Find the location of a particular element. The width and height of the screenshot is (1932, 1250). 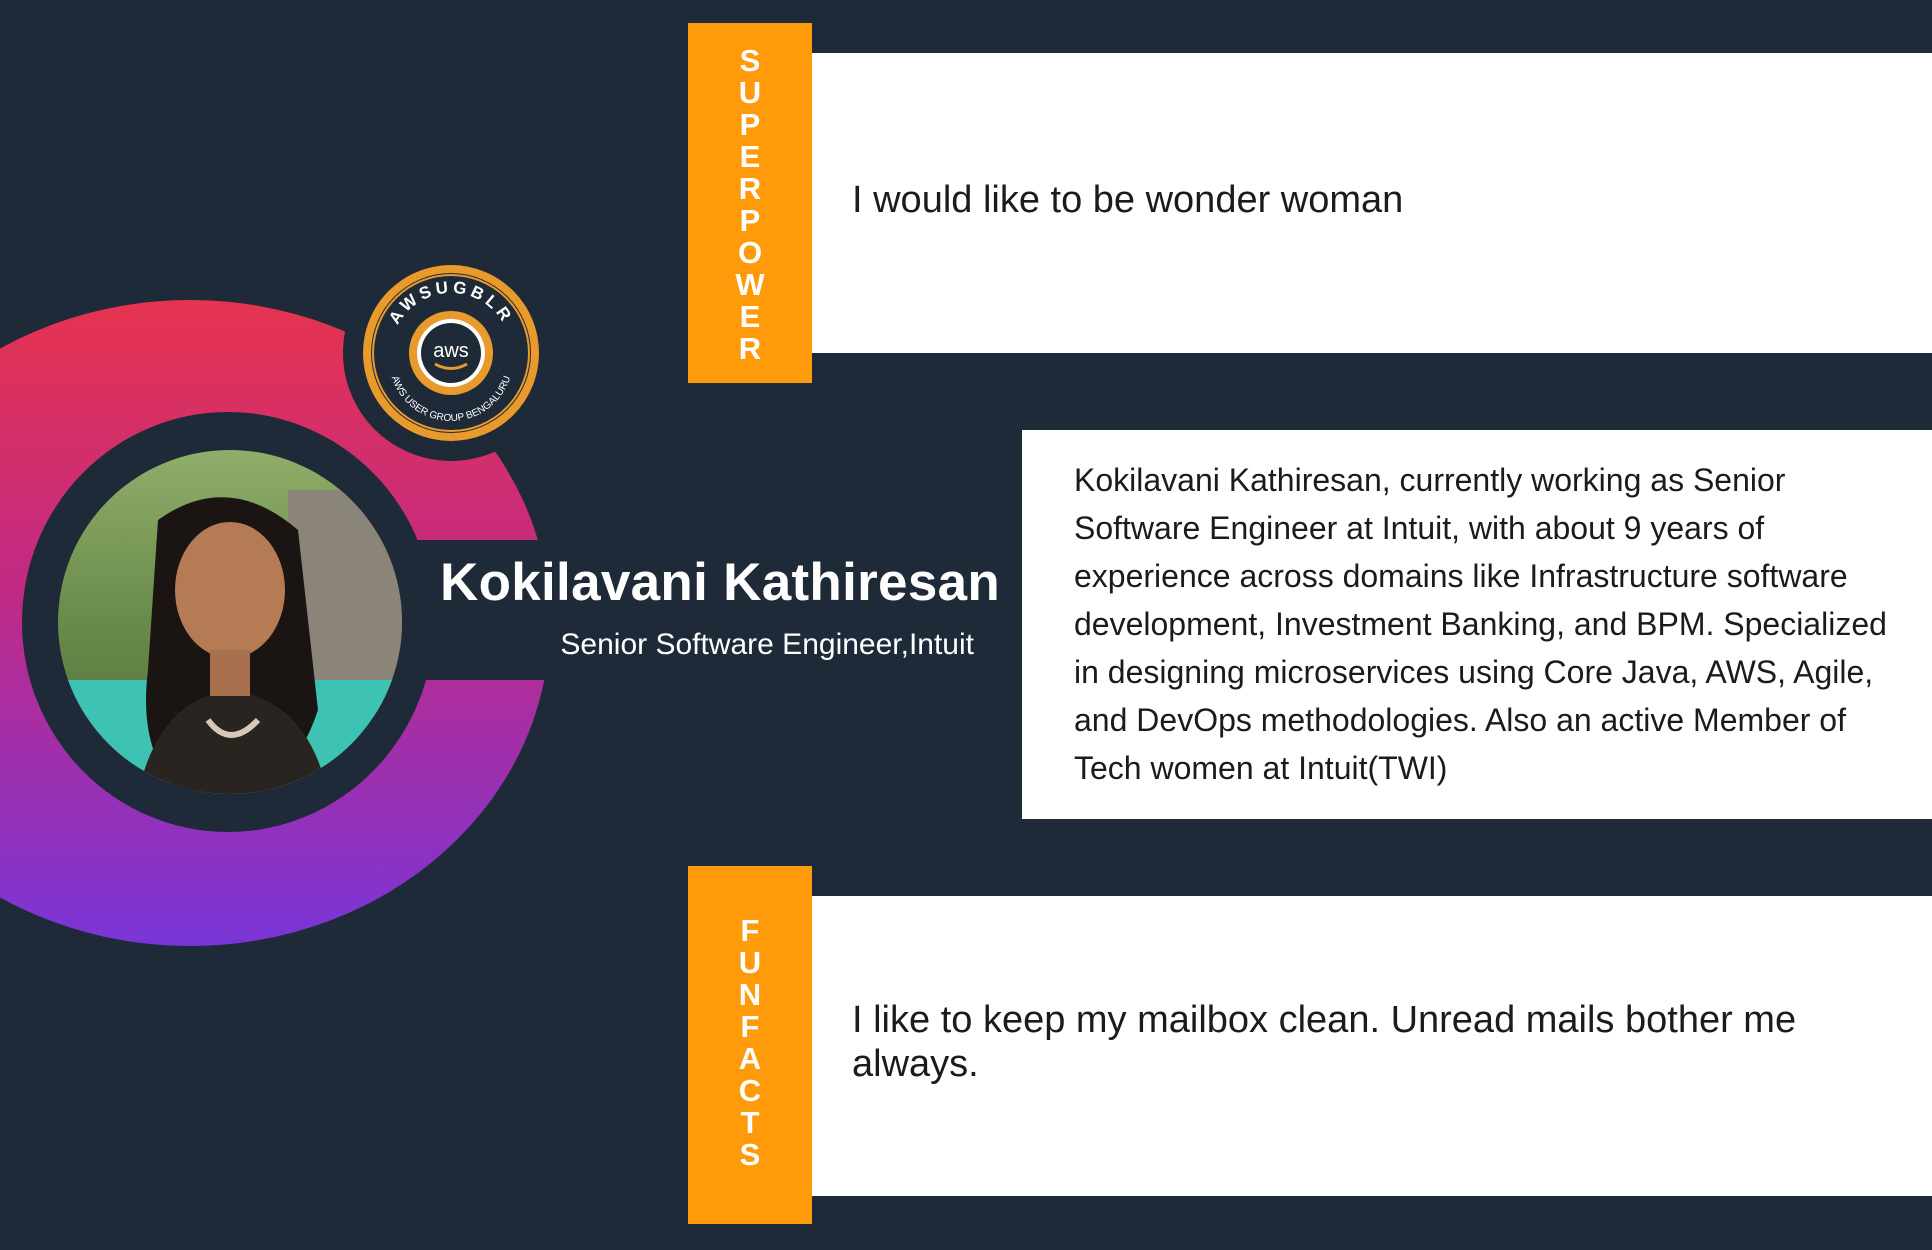

funfacts-letter: C is located at coordinates (750, 1090).